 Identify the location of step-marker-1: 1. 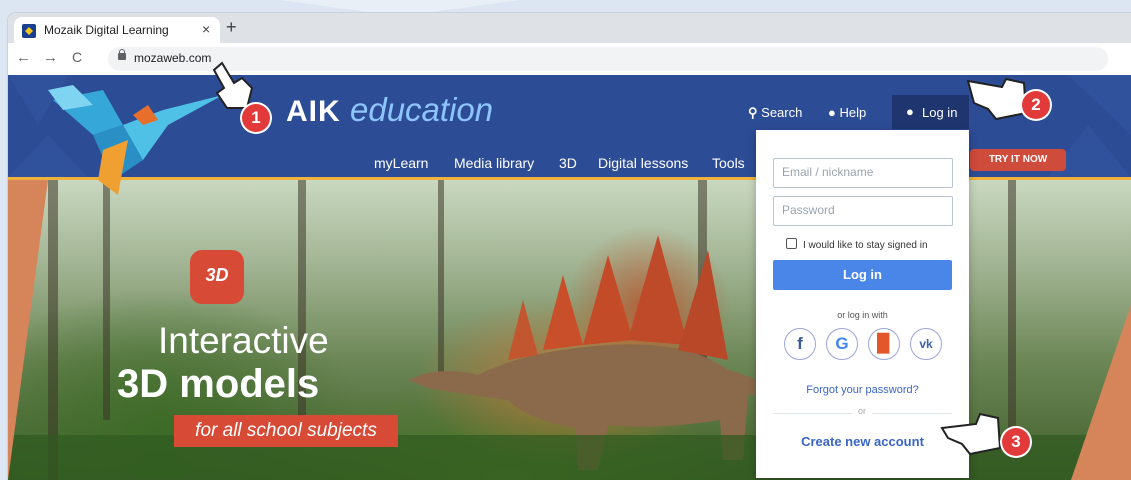
(256, 118).